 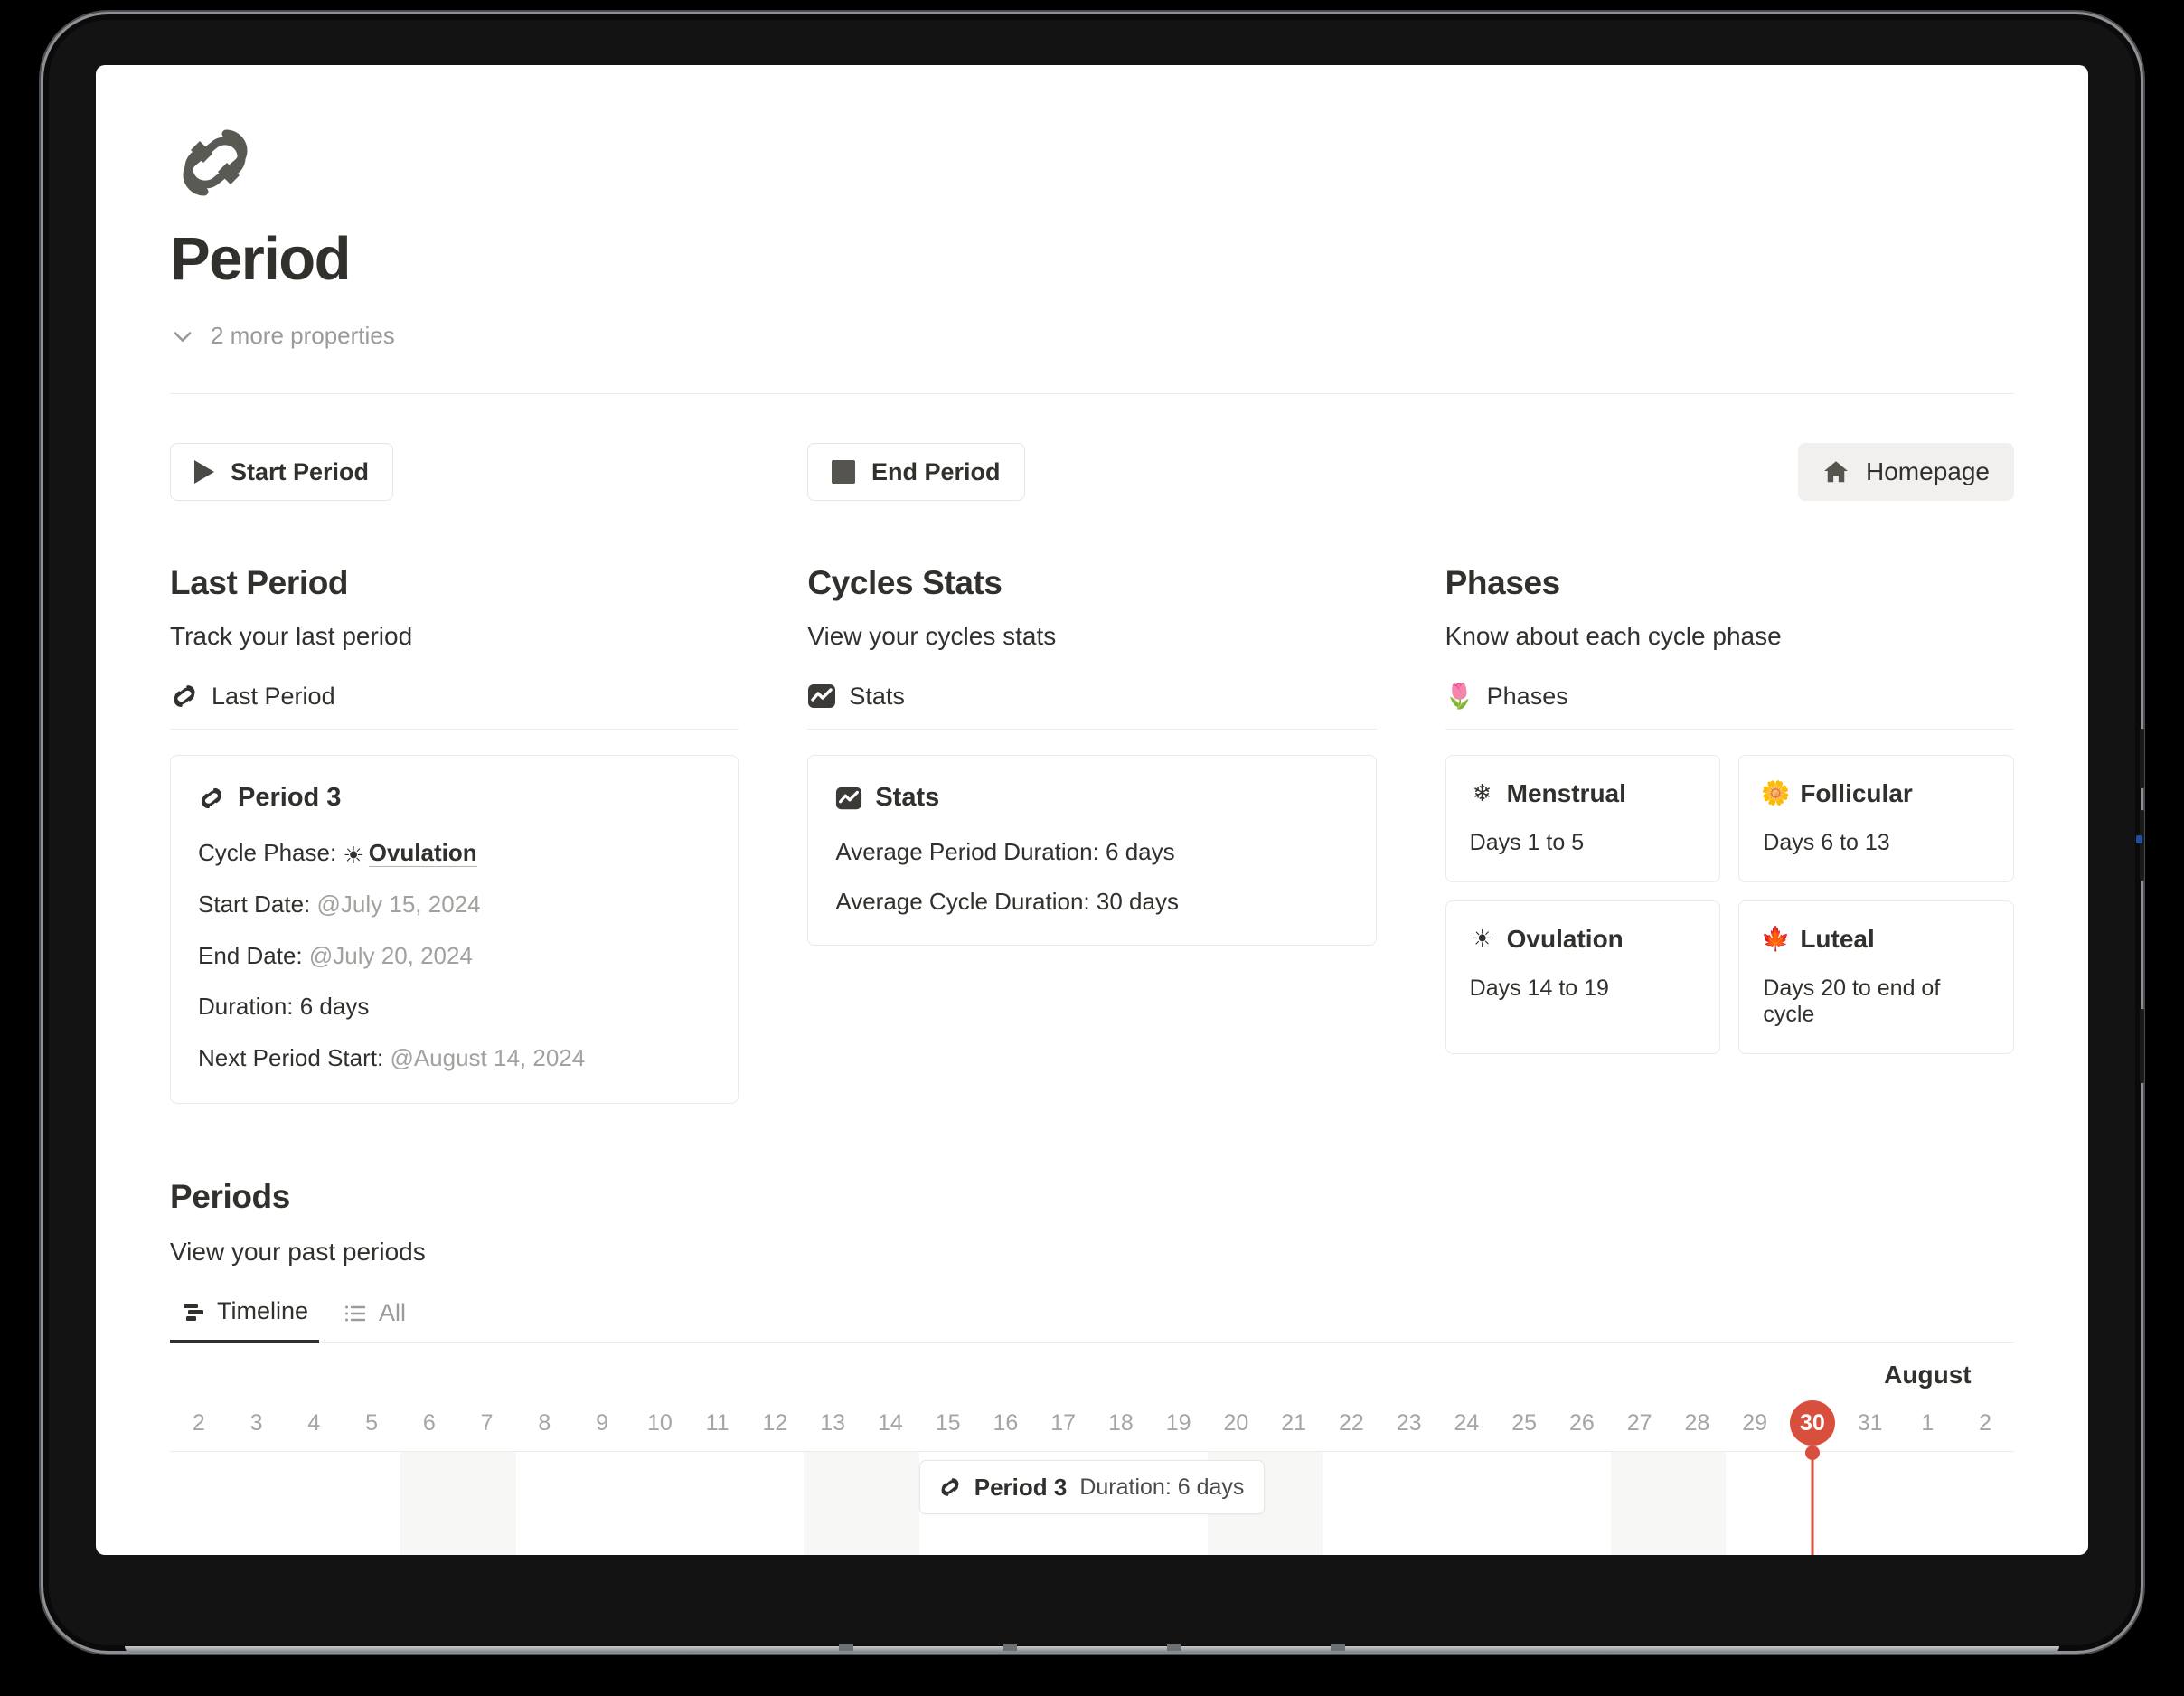 I want to click on stats-card-head: Stats, so click(x=1091, y=798).